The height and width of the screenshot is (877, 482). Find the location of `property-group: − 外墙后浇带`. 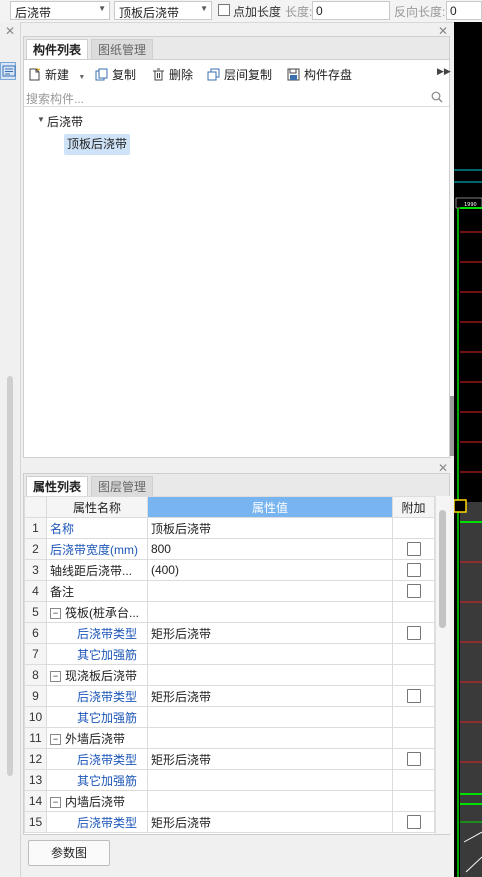

property-group: − 外墙后浇带 is located at coordinates (96, 738).